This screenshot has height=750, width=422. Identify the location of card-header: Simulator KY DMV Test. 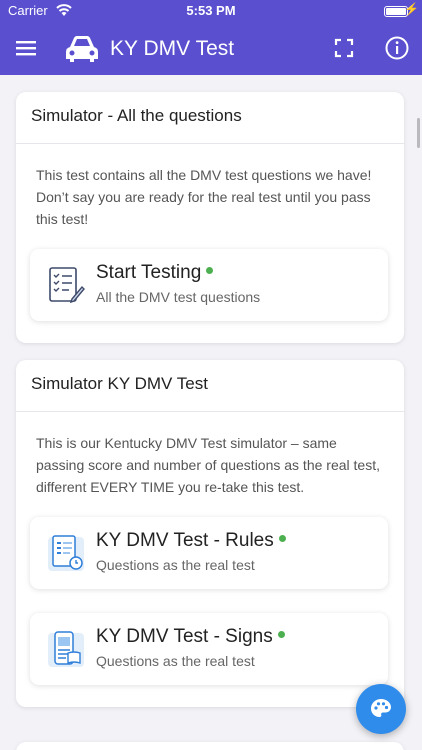
(210, 386).